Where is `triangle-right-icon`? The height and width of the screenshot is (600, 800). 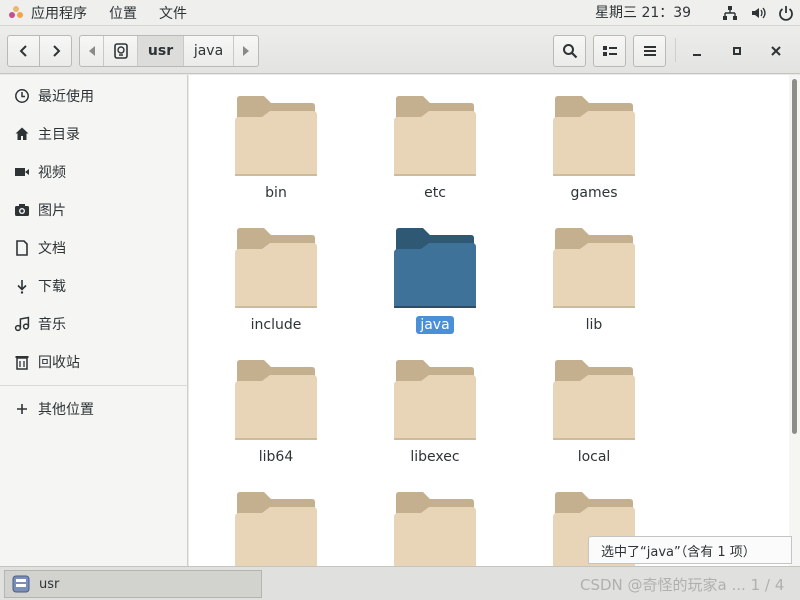 triangle-right-icon is located at coordinates (246, 51).